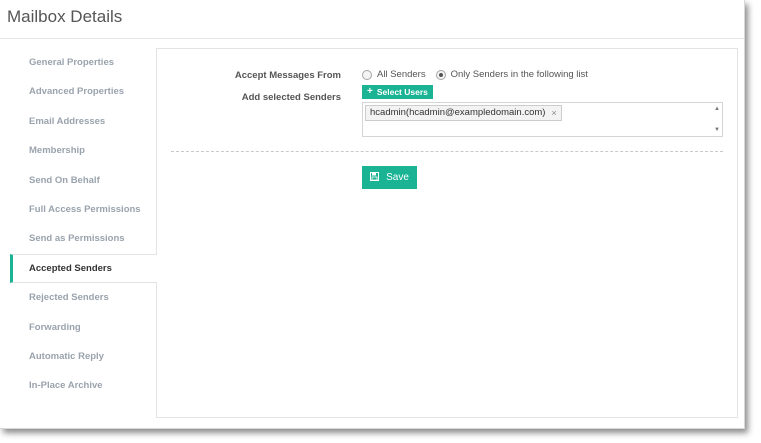 This screenshot has height=443, width=761. Describe the element at coordinates (83, 356) in the screenshot. I see `sidebar-item-automatic-reply: Automatic Reply` at that location.